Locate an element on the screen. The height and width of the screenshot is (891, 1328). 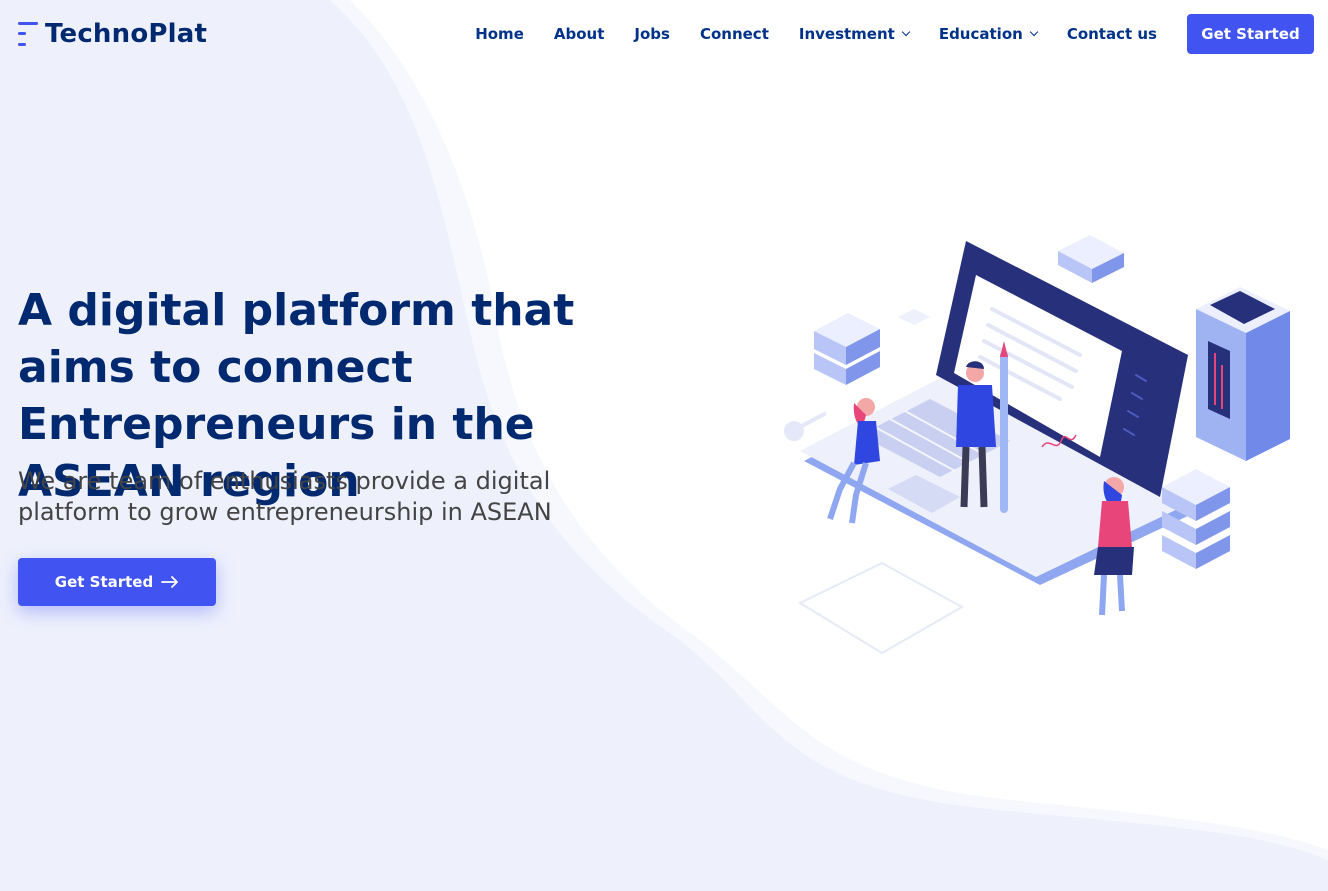
nav-item-label: Education is located at coordinates (980, 34).